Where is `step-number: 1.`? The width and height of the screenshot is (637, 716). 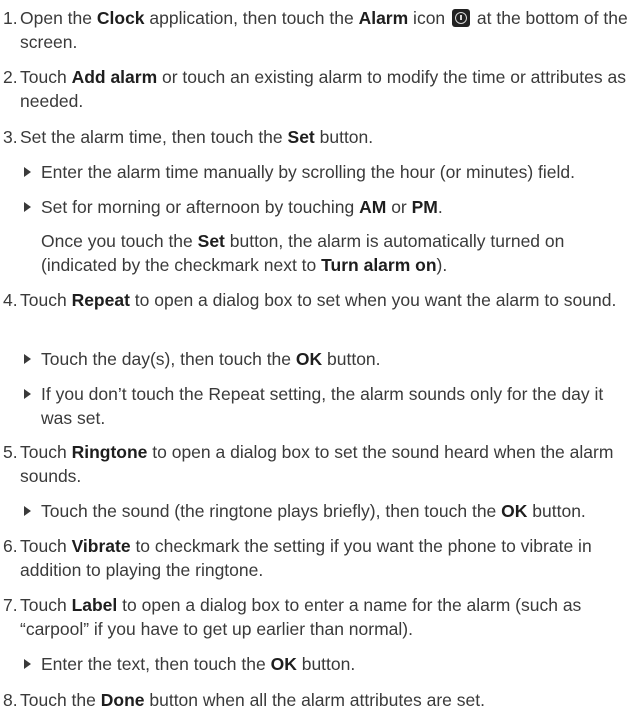
step-number: 1. is located at coordinates (10, 18).